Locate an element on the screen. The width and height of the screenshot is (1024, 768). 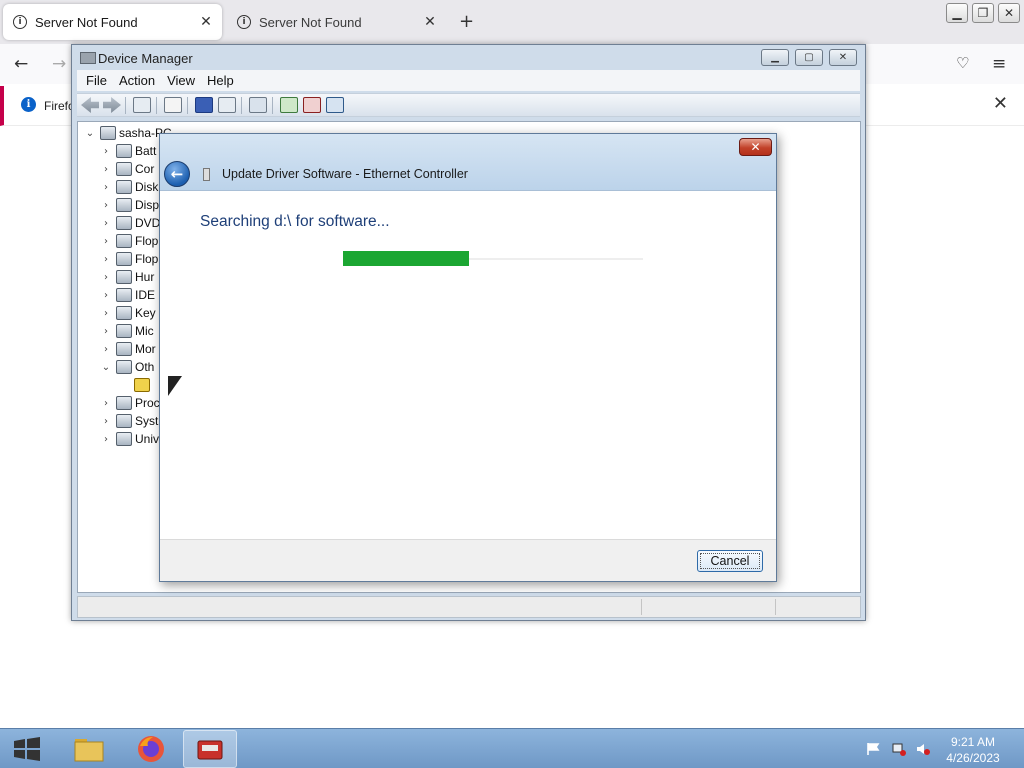
taskbar-explorer is located at coordinates (89, 749).